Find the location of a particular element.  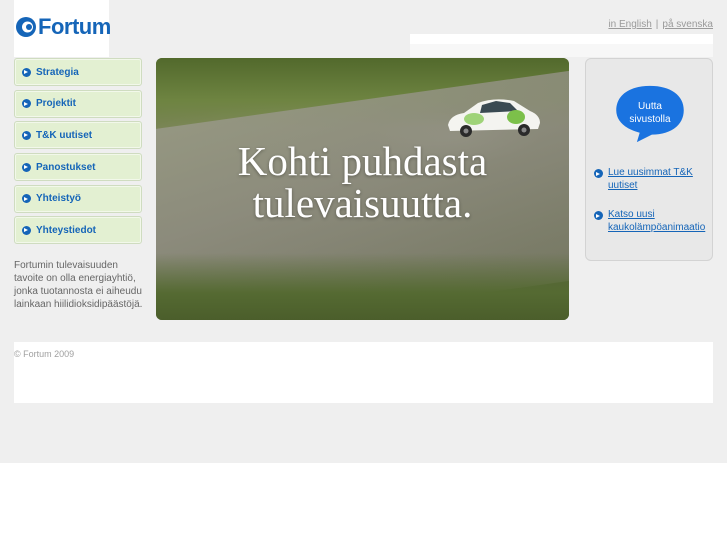

bubble-line-1: Uutta is located at coordinates (650, 106).